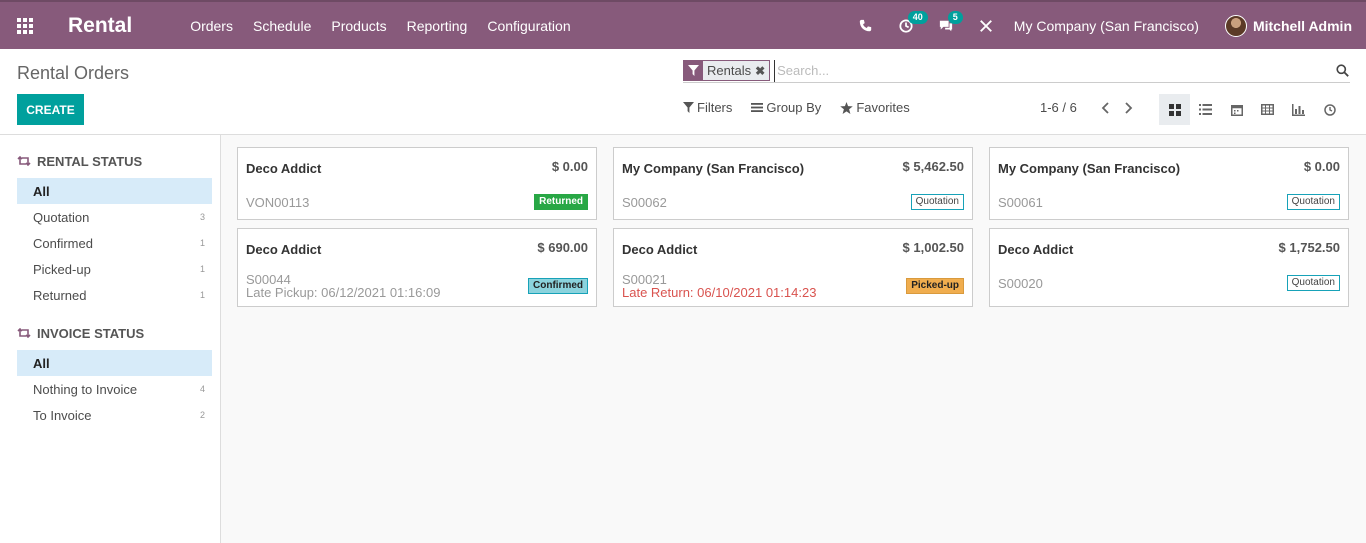 The image size is (1366, 543). What do you see at coordinates (715, 107) in the screenshot?
I see `filters-label: Filters` at bounding box center [715, 107].